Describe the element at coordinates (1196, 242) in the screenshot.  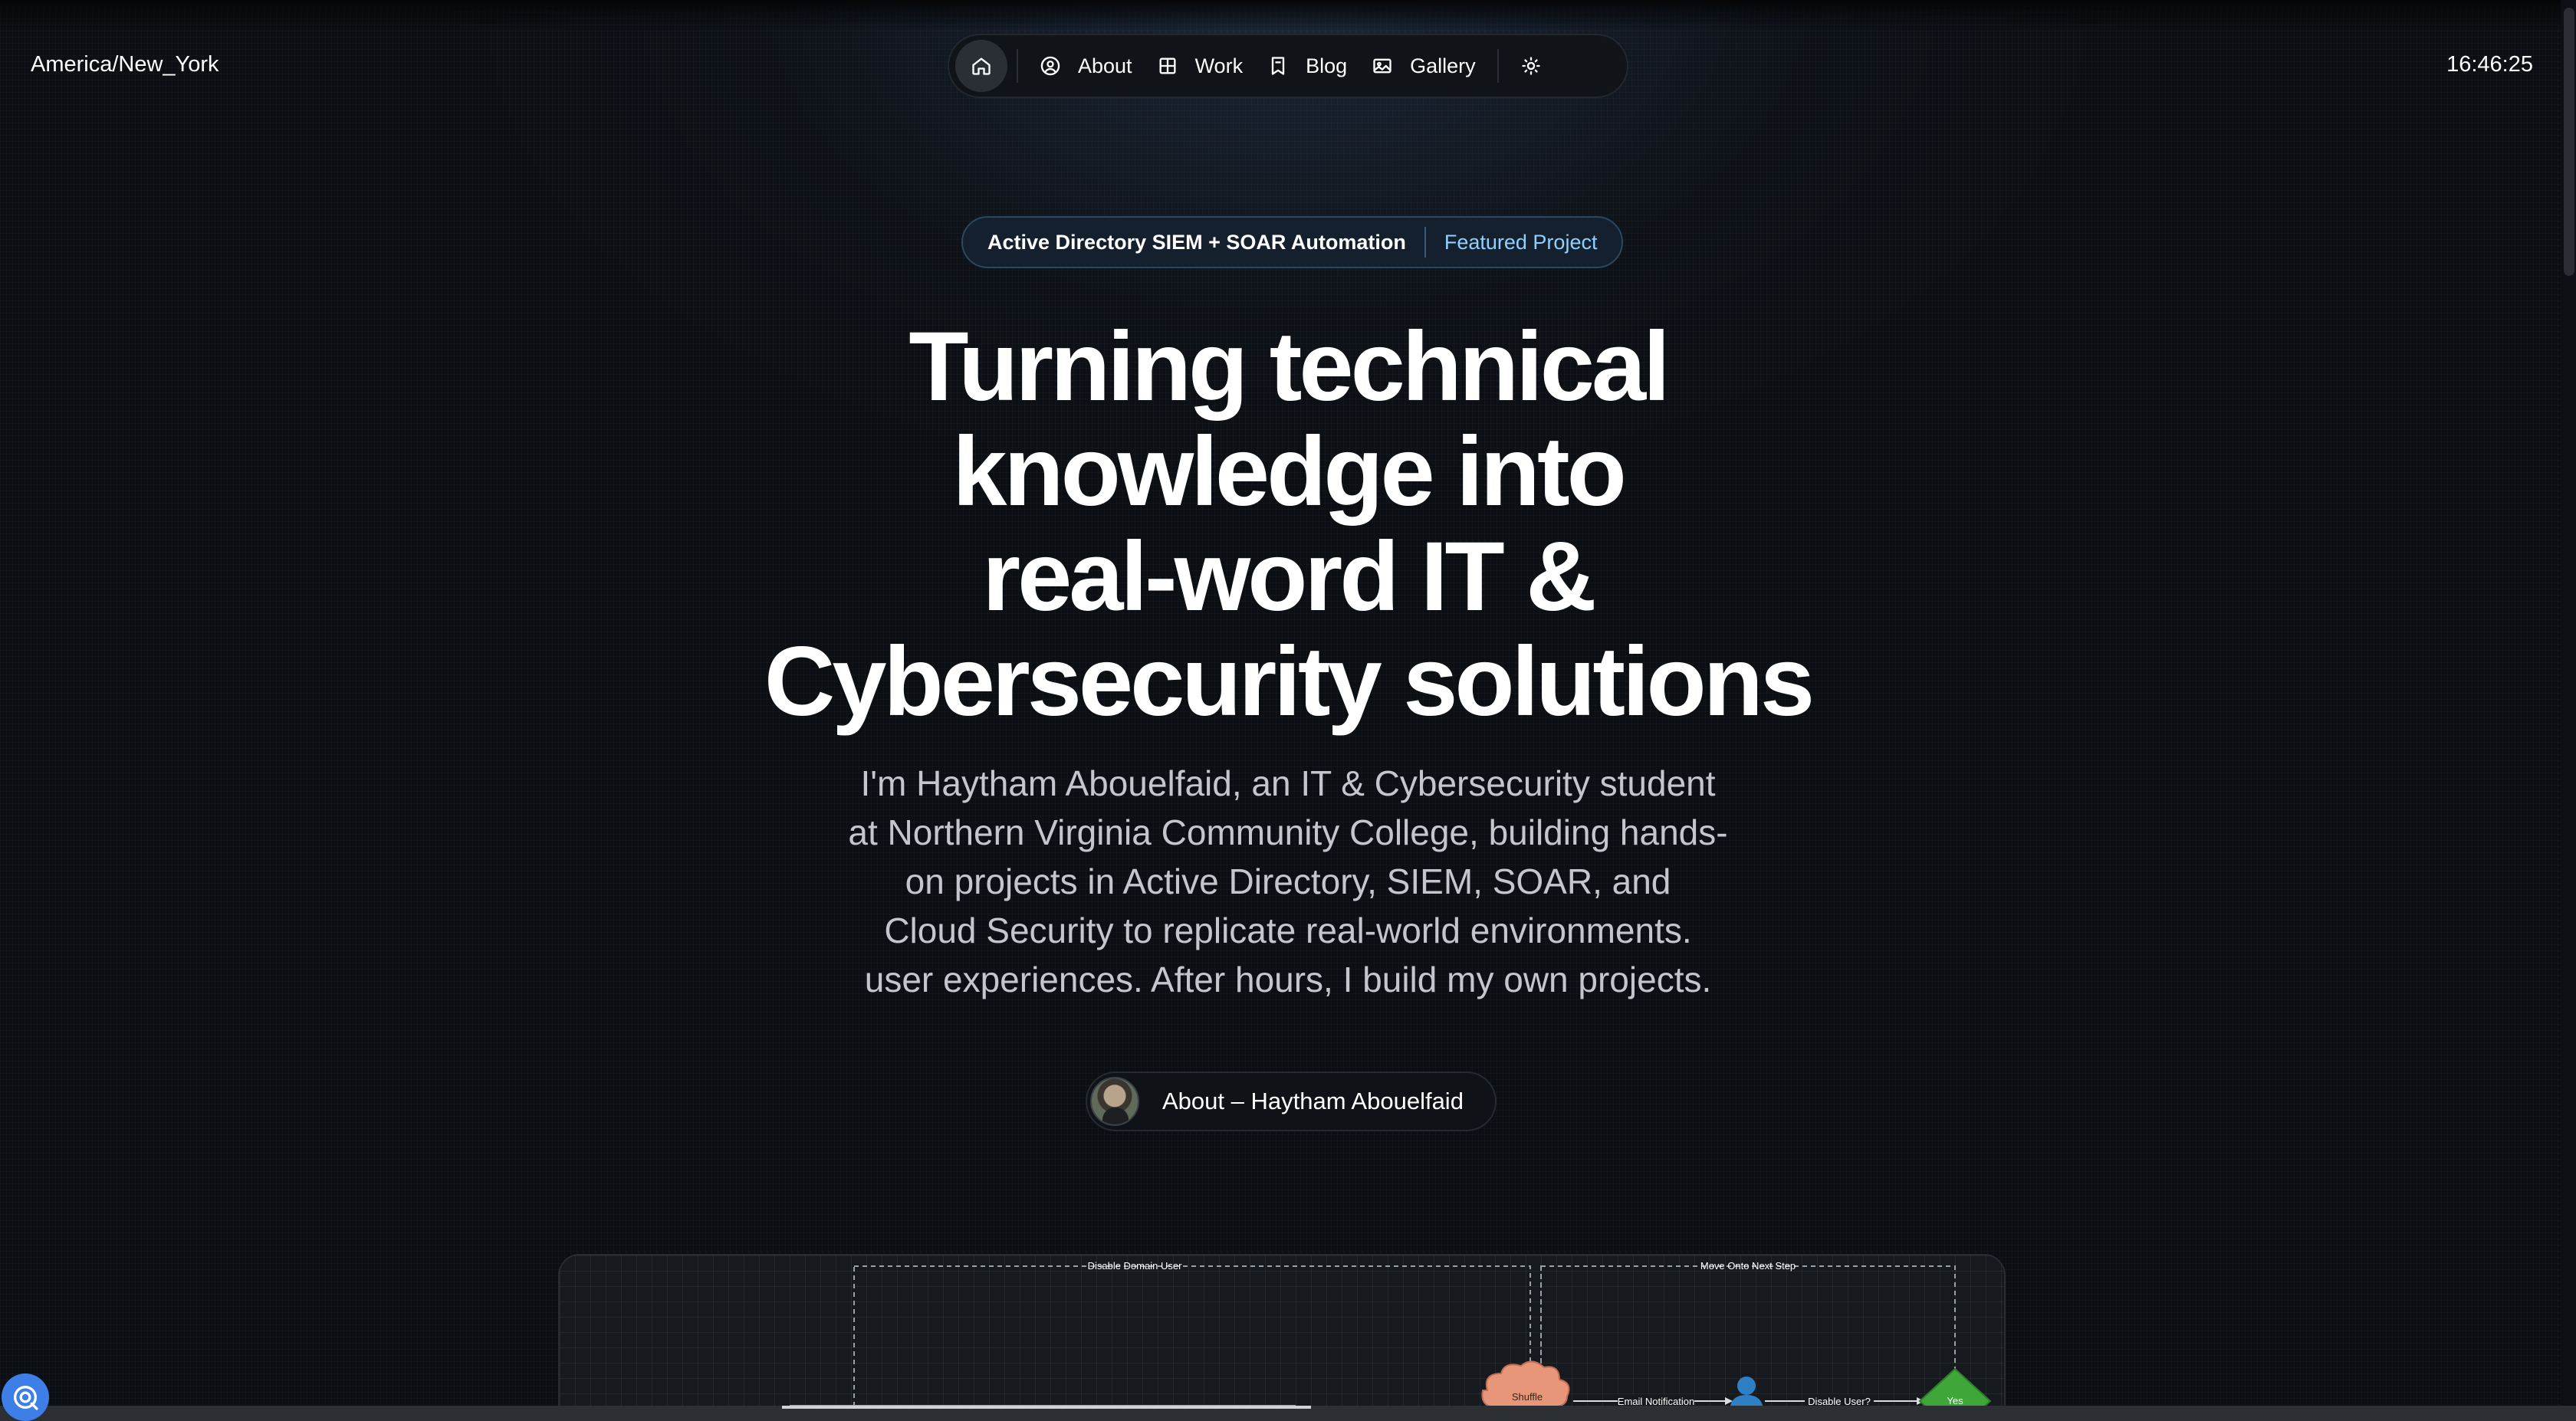
I see `featured-project-title: Active Directory SIEM + SOAR Automation` at that location.